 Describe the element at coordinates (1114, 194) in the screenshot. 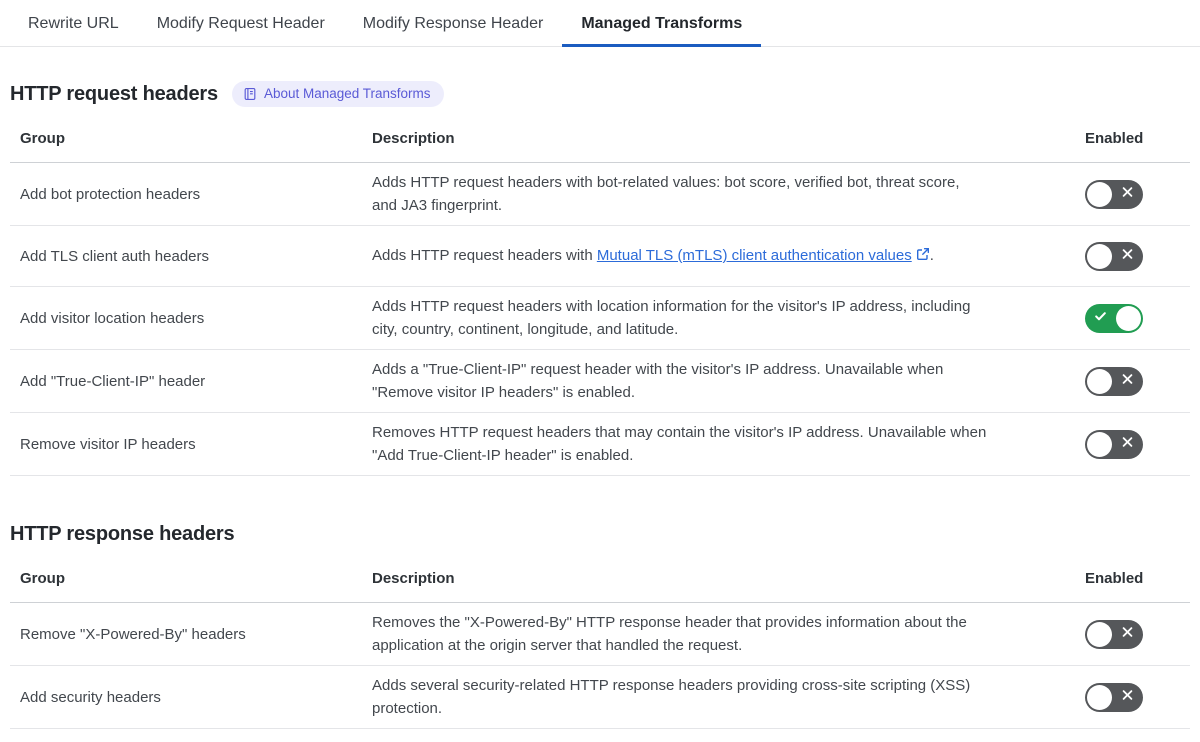

I see `toggle-bot-protection` at that location.